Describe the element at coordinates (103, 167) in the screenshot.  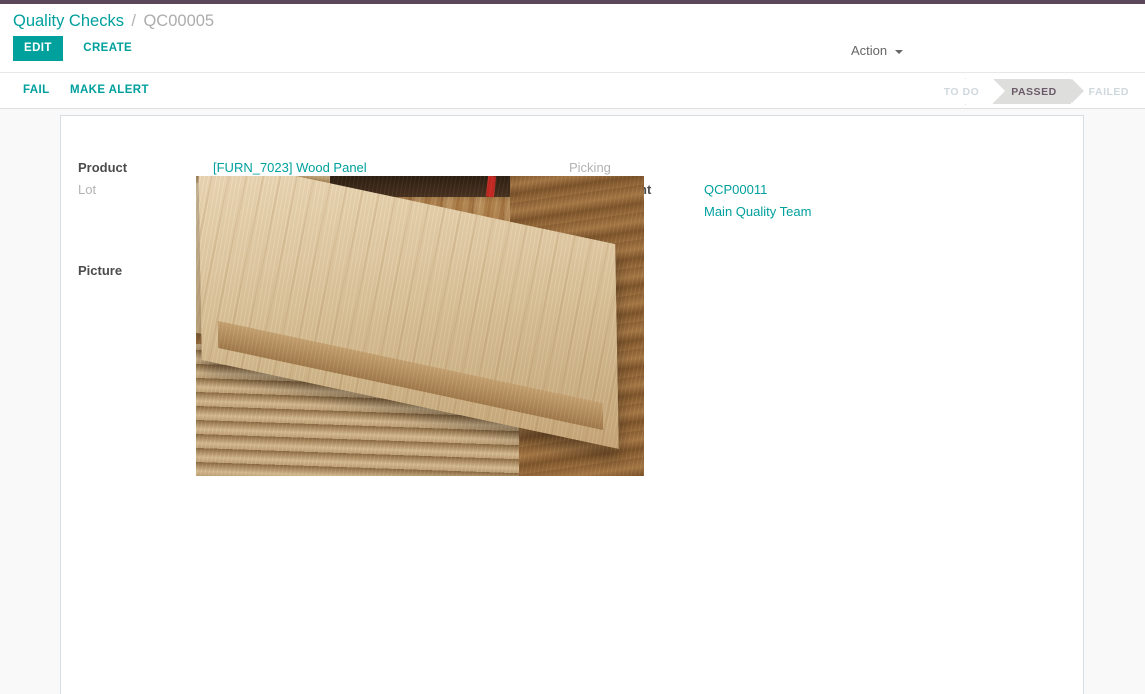
I see `field-label-product: Product` at that location.